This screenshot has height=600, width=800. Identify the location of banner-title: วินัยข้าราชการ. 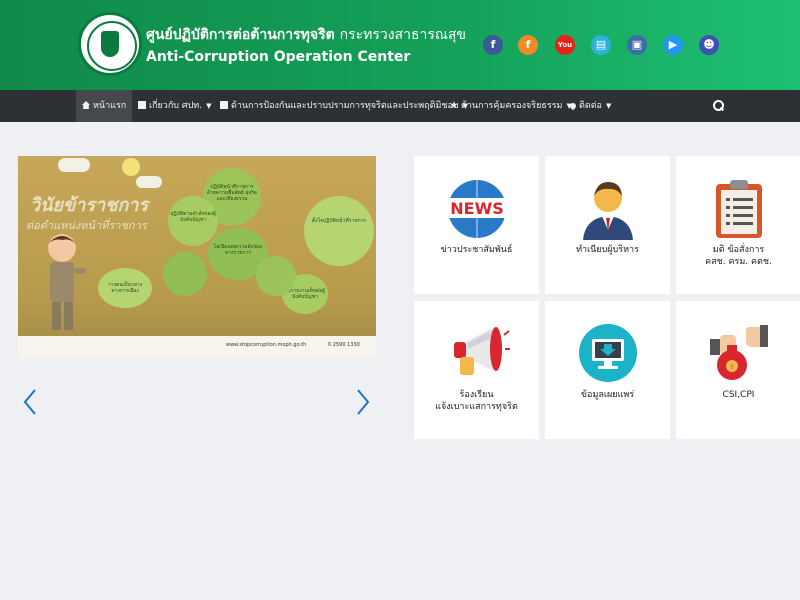
(89, 205).